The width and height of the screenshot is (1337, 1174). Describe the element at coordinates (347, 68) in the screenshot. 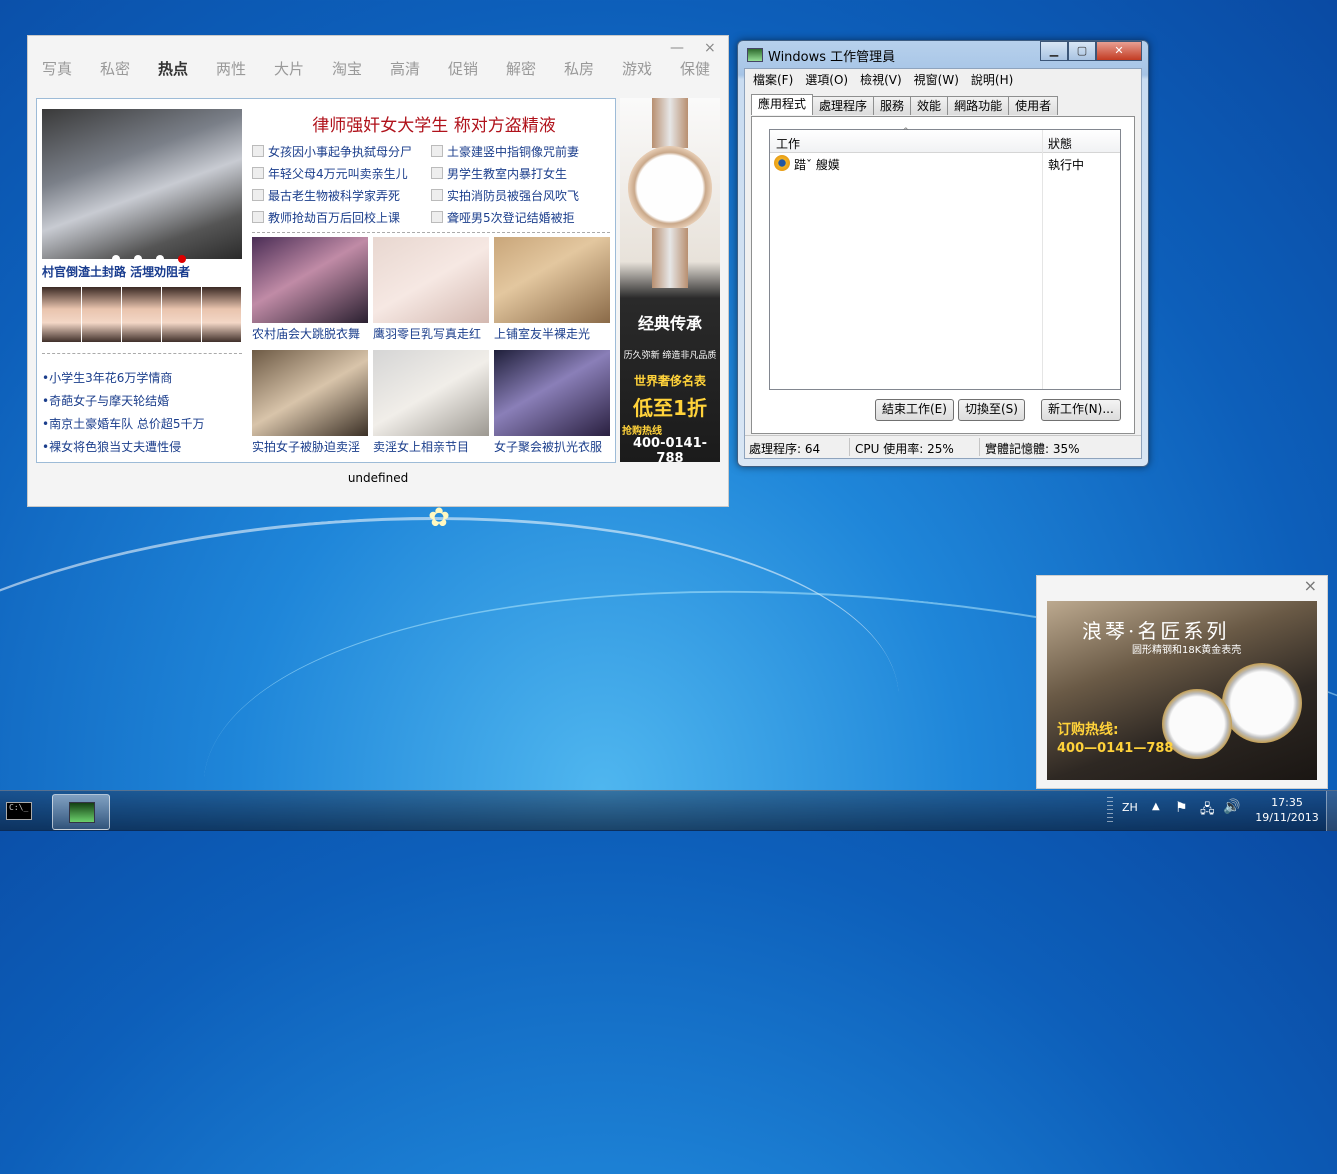

I see `tab-taobao: 淘宝` at that location.